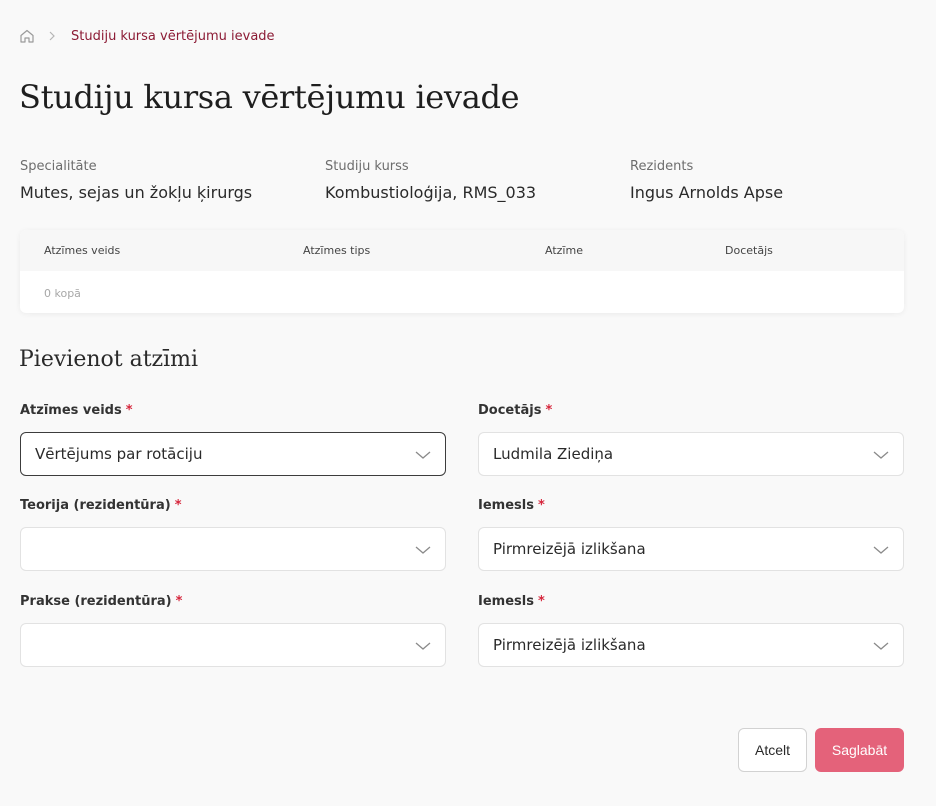  I want to click on practice-reason-label: Iemesls, so click(506, 601).